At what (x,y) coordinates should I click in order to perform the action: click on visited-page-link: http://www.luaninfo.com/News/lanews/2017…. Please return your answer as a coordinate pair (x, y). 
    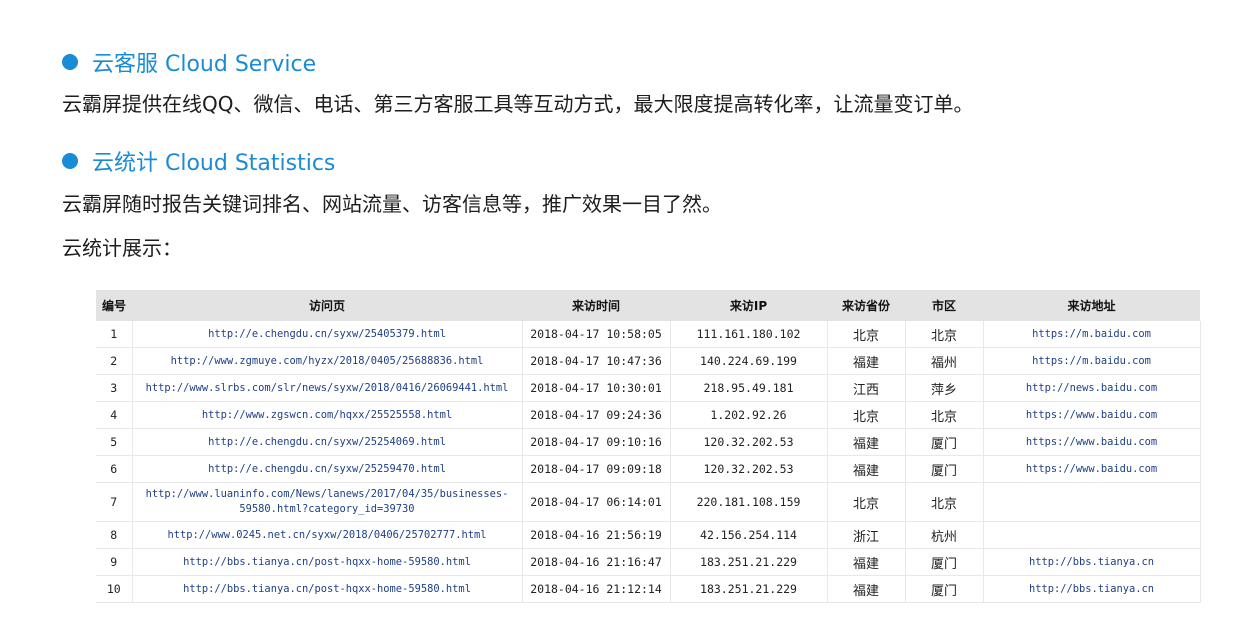
    Looking at the image, I should click on (327, 502).